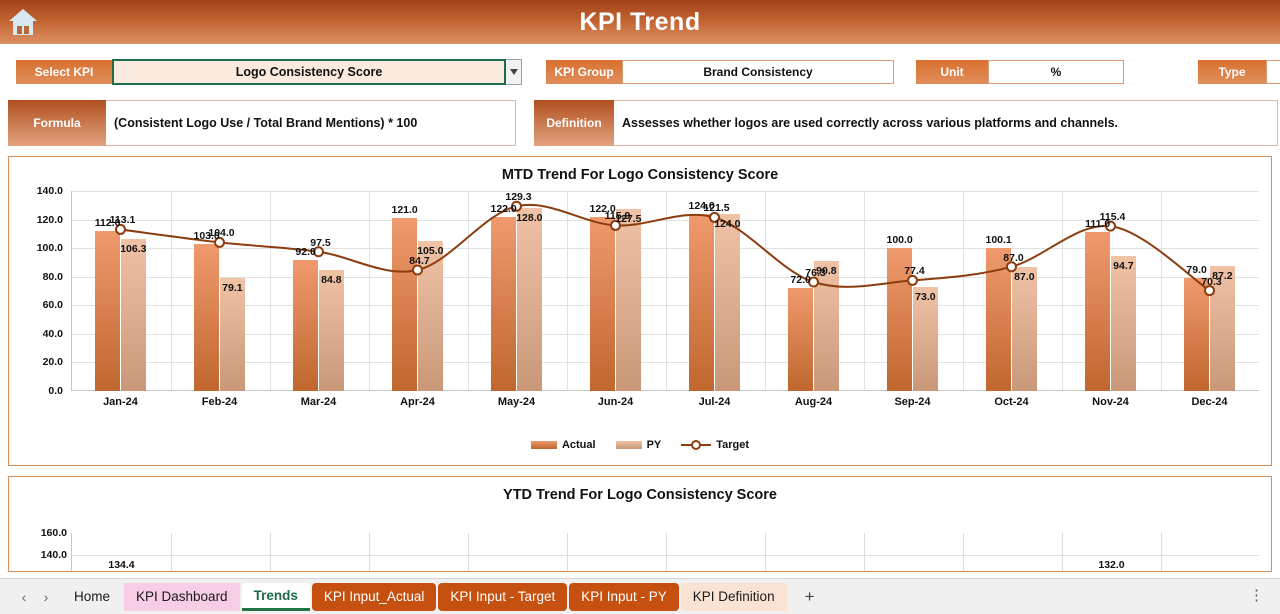  Describe the element at coordinates (1209, 402) in the screenshot. I see `mtd-x-tick: Dec-24` at that location.